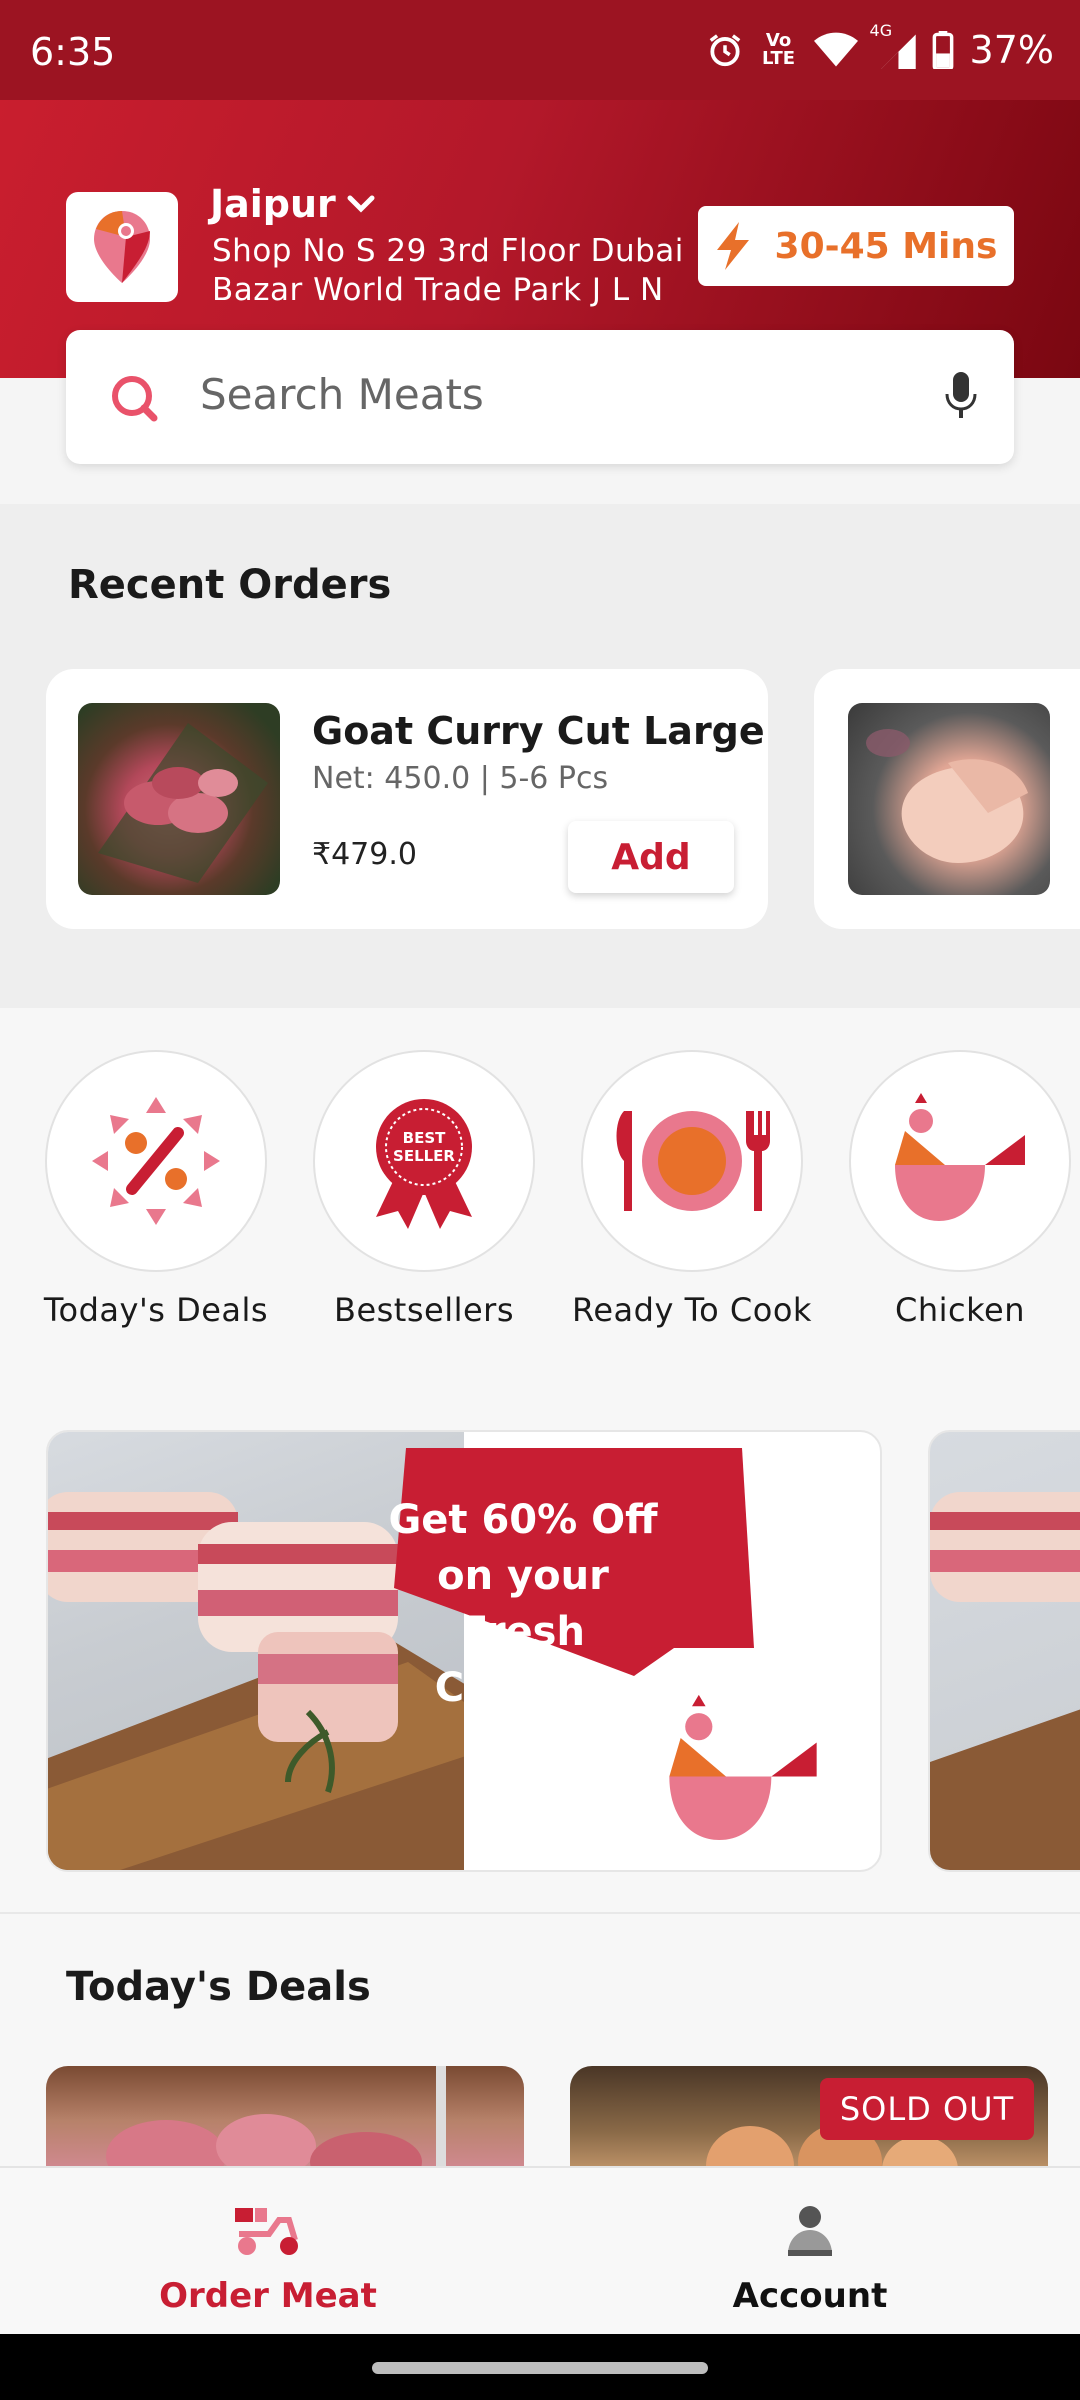 This screenshot has width=1080, height=2400. Describe the element at coordinates (960, 1310) in the screenshot. I see `category-label: Chicken` at that location.